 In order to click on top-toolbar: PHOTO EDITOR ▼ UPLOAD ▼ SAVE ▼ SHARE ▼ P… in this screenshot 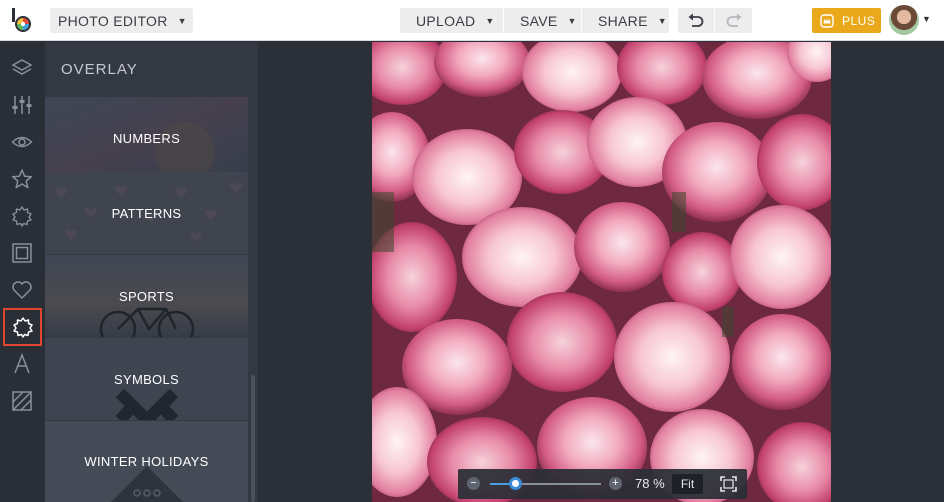, I will do `click(472, 20)`.